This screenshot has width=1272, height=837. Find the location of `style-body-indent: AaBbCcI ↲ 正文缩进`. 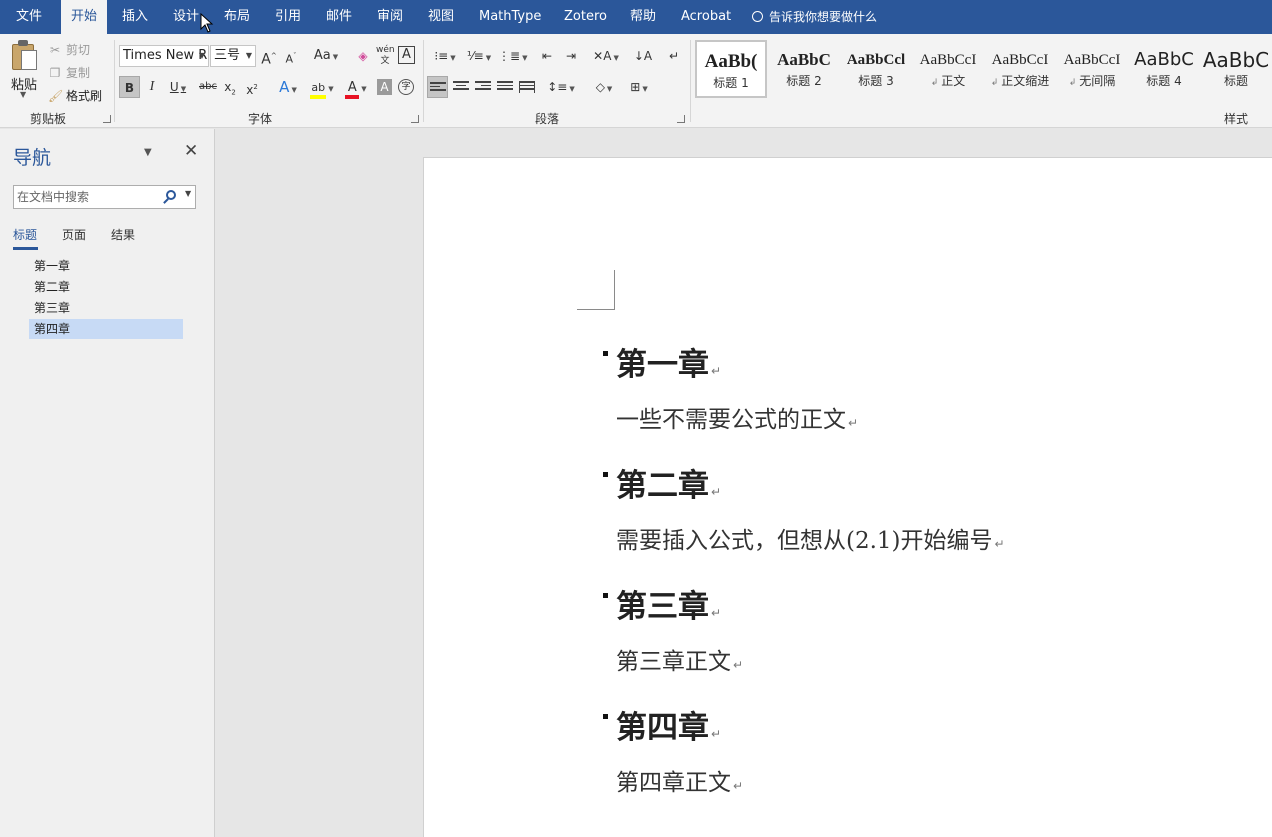

style-body-indent: AaBbCcI ↲ 正文缩进 is located at coordinates (1020, 69).